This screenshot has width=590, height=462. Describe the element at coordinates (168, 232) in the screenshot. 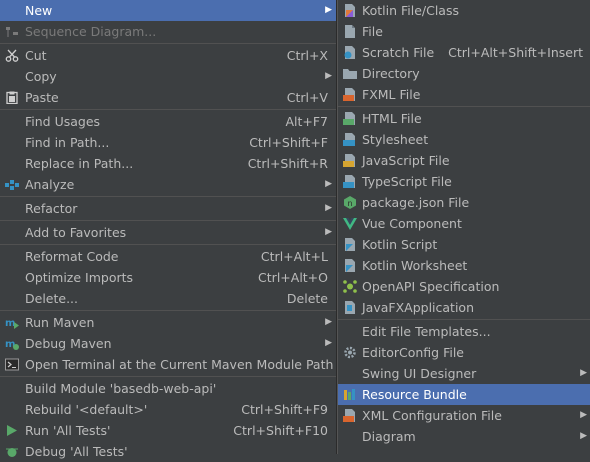

I see `menu-item-add-to-favorites: Add to Favorites ▶` at that location.